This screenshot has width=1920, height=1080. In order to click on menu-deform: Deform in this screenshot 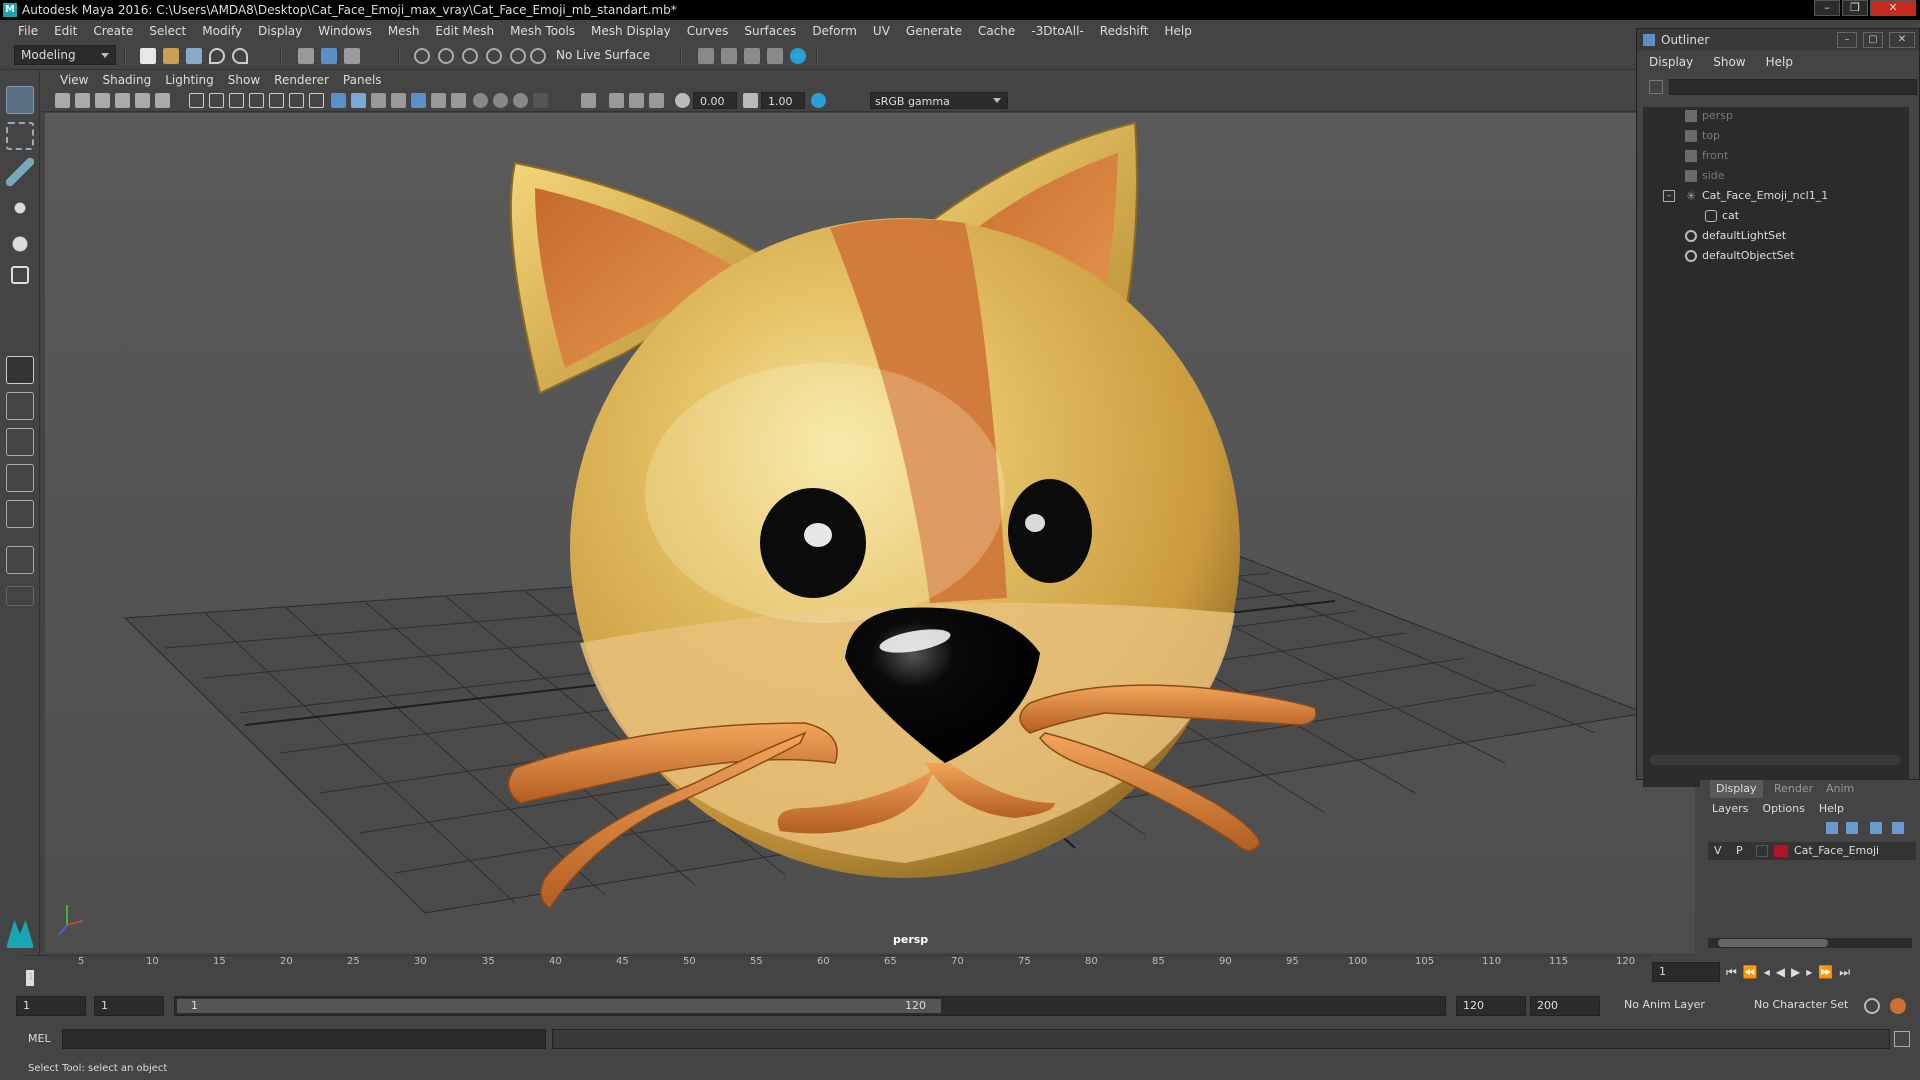, I will do `click(834, 31)`.